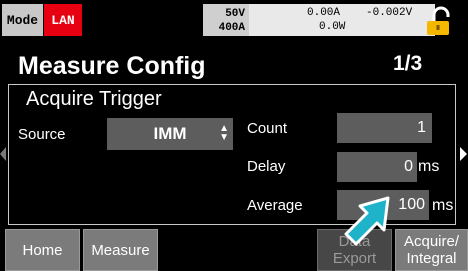 The width and height of the screenshot is (468, 271). Describe the element at coordinates (411, 204) in the screenshot. I see `average-value: 100` at that location.